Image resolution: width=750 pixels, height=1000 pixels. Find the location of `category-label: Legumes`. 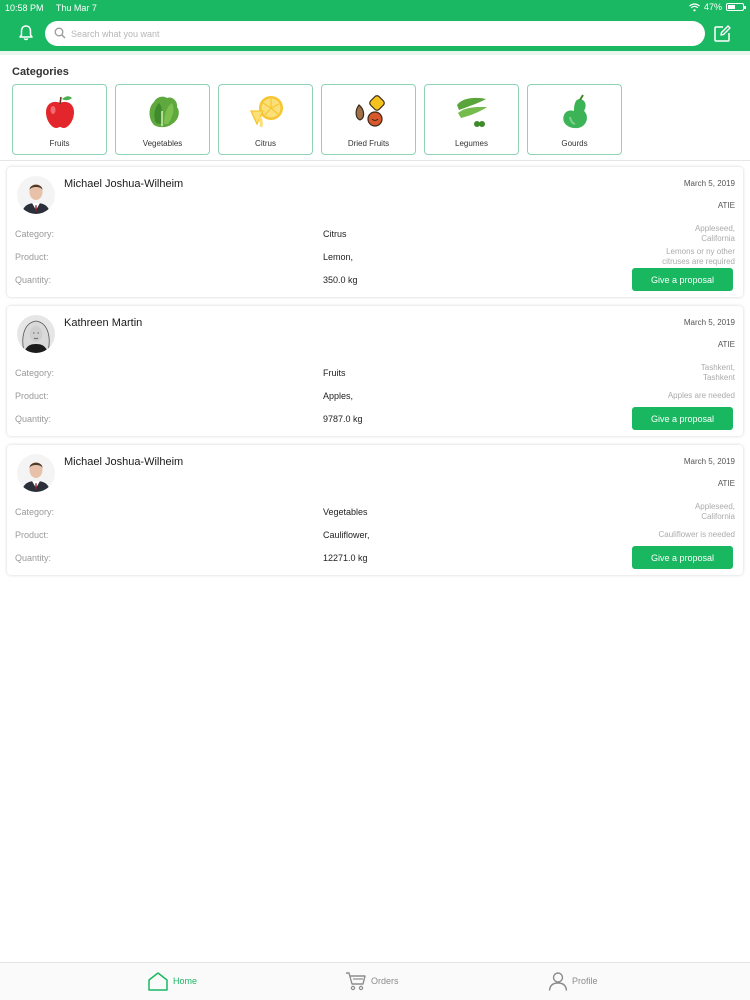

category-label: Legumes is located at coordinates (471, 143).